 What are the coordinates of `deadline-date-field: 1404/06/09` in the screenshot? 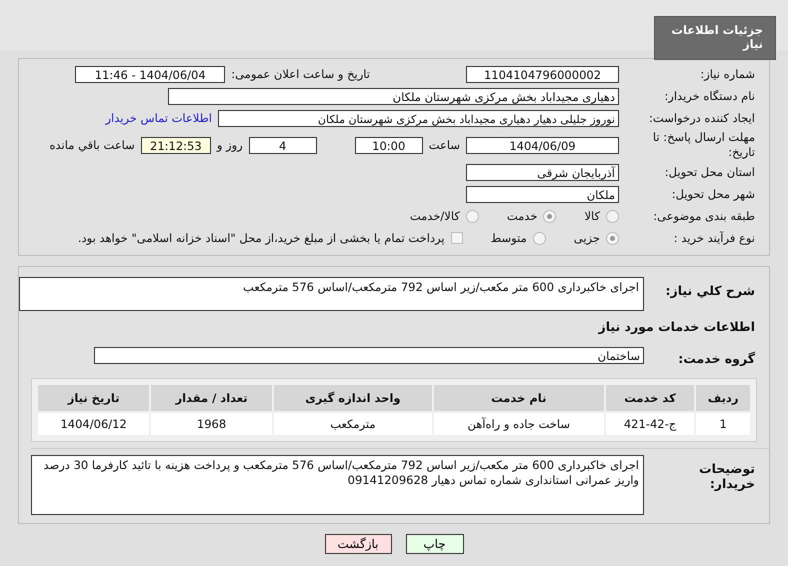 It's located at (542, 145).